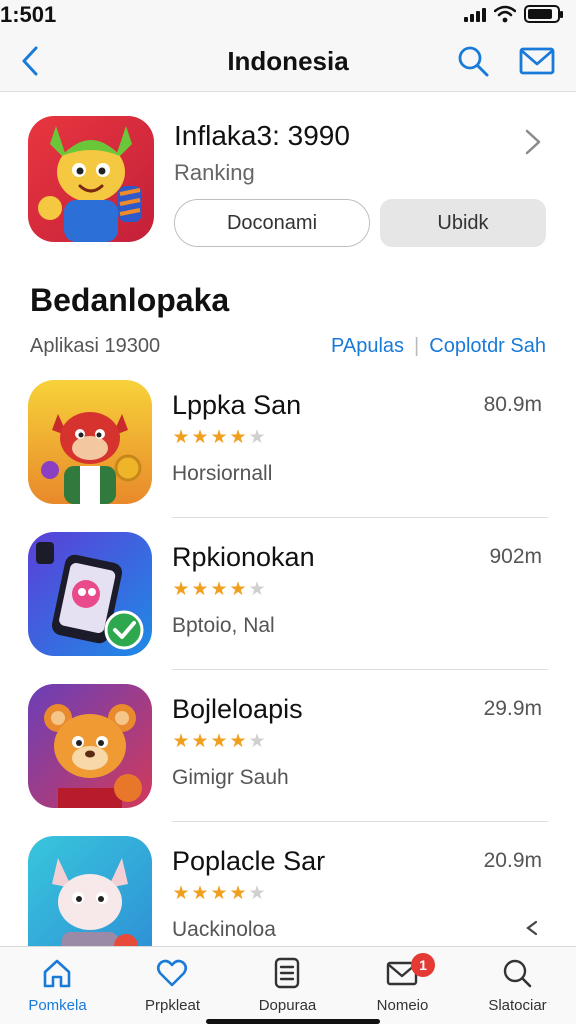 This screenshot has height=1024, width=576. I want to click on app-list-item: Rpkionokan ★ ★ ★ ★ ★ Bptoio, Nal 902m, so click(288, 594).